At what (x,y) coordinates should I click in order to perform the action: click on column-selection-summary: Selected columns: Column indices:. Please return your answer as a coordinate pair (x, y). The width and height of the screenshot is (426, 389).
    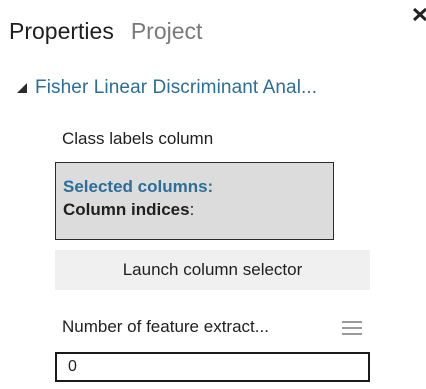
    Looking at the image, I should click on (194, 201).